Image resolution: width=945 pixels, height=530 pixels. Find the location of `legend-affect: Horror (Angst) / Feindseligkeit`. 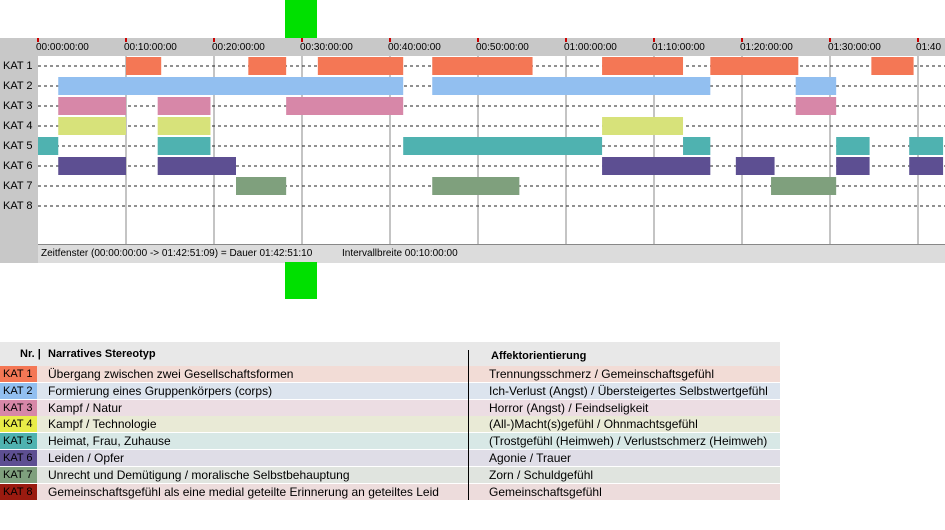

legend-affect: Horror (Angst) / Feindseligkeit is located at coordinates (569, 407).